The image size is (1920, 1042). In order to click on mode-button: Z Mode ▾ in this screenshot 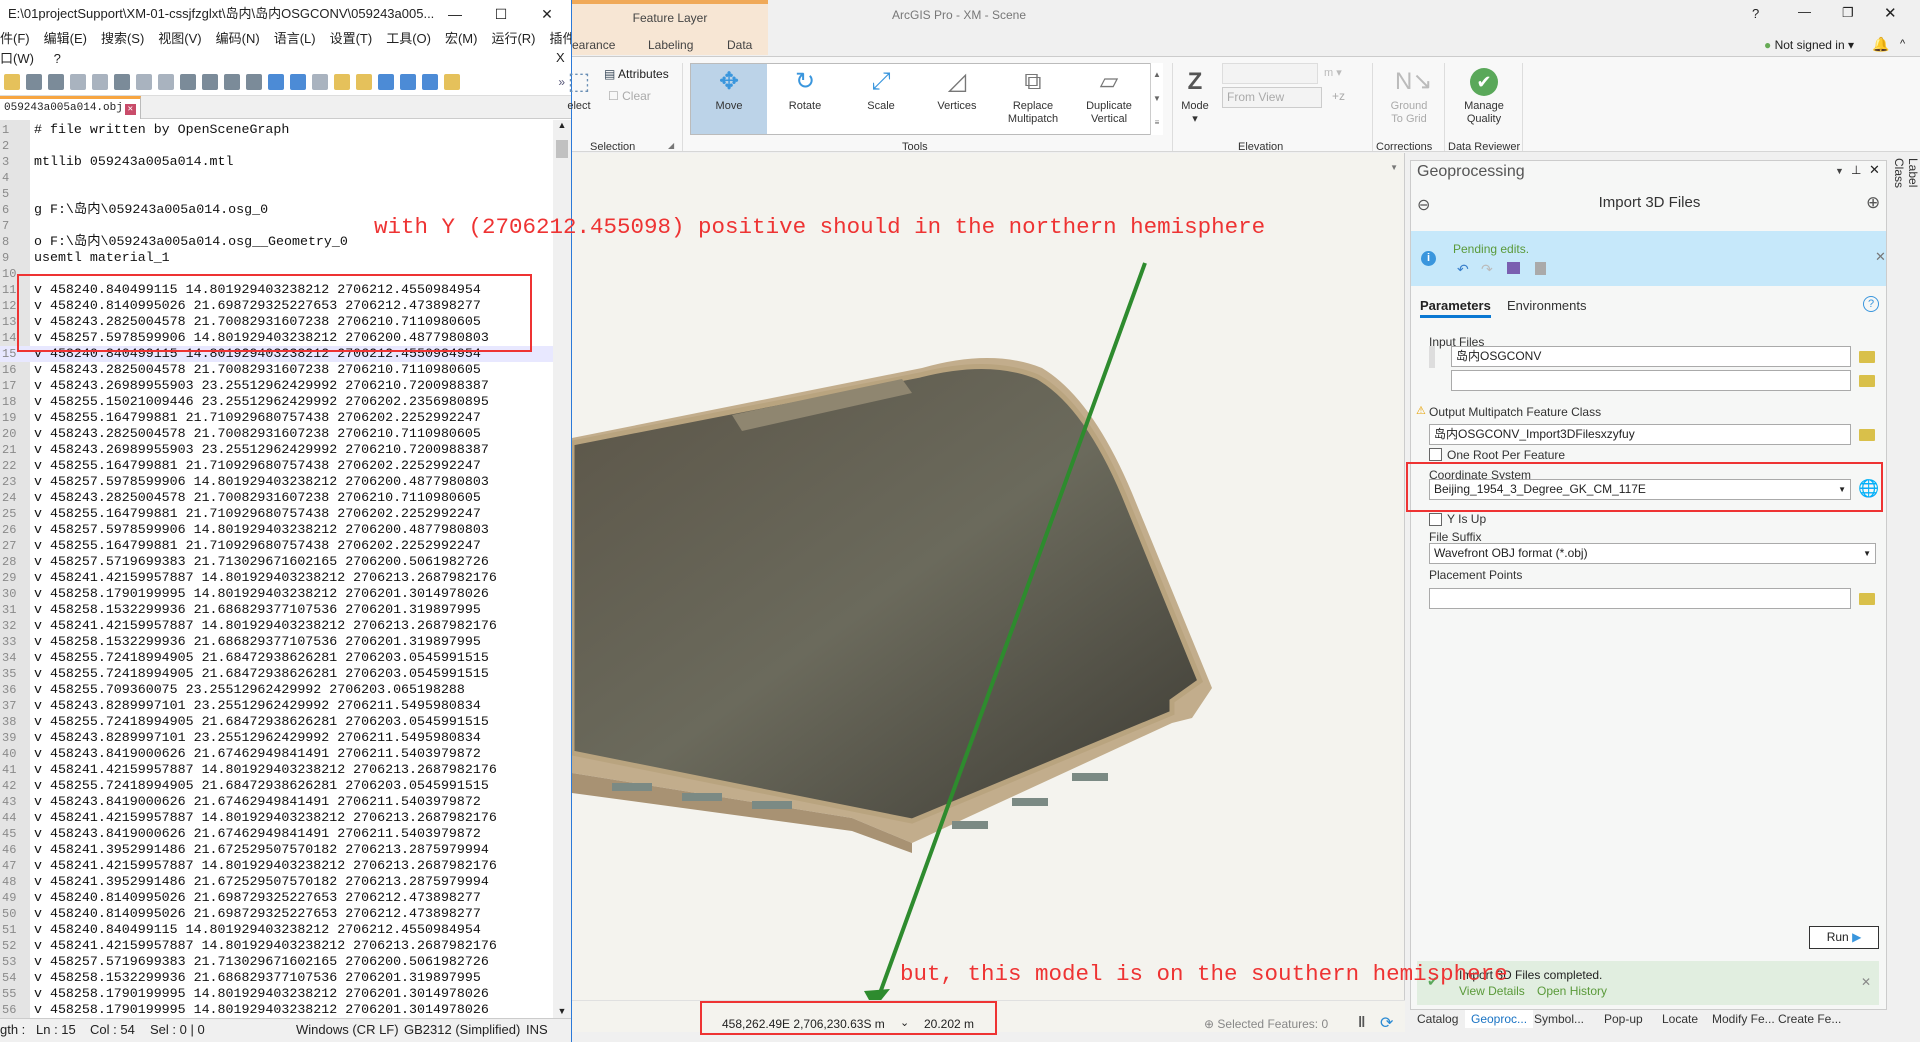, I will do `click(1195, 99)`.